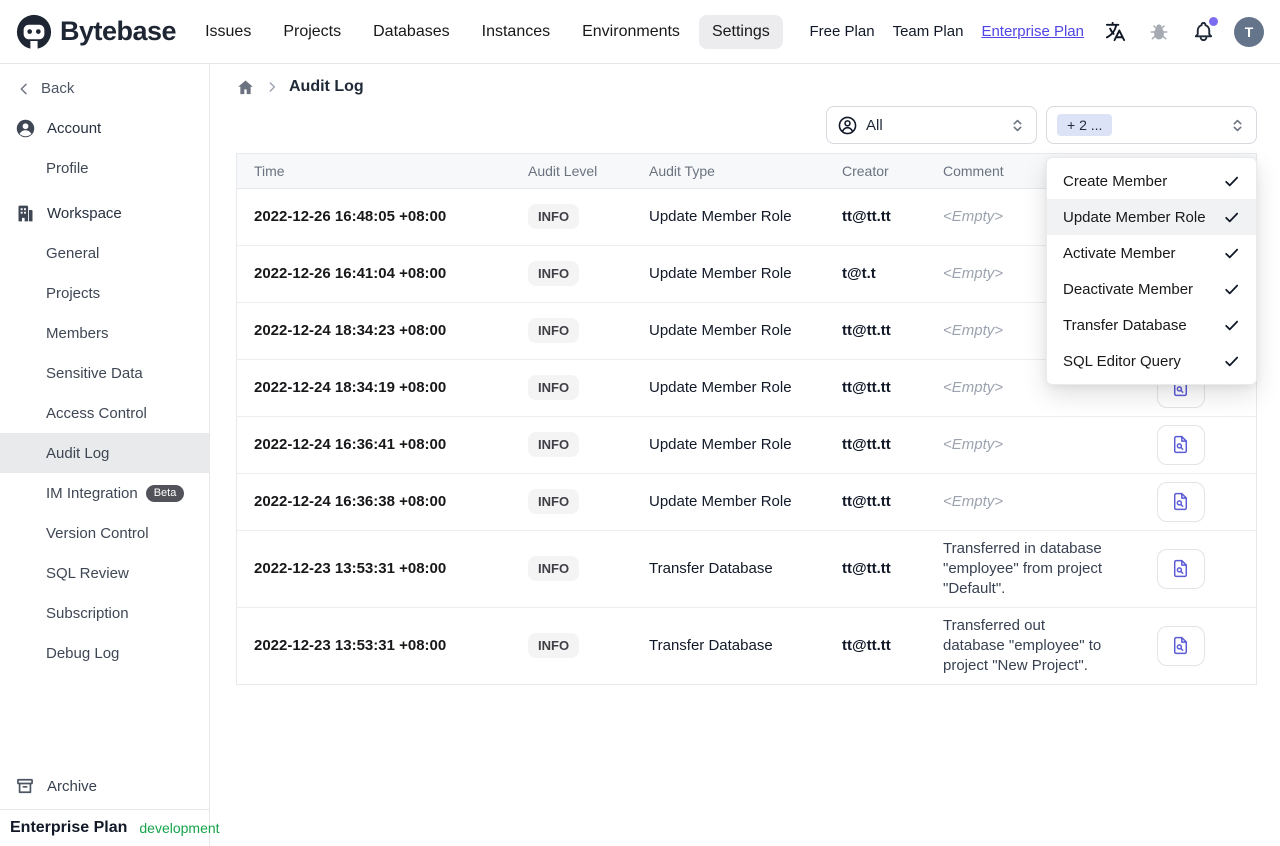  I want to click on menu-item-sql-editor-query: SQL Editor Query, so click(1151, 361).